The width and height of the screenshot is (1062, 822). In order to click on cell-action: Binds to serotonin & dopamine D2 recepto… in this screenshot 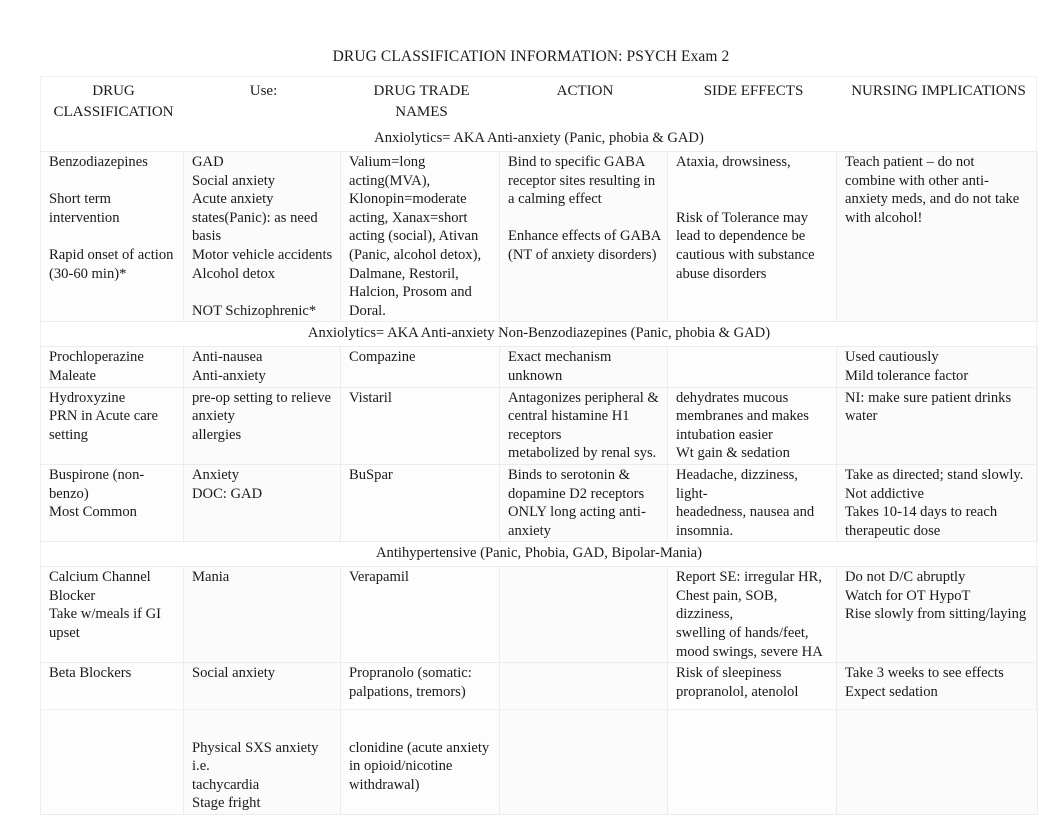, I will do `click(583, 503)`.